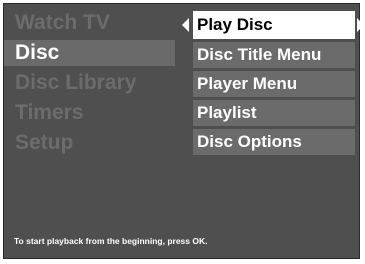  Describe the element at coordinates (89, 53) in the screenshot. I see `main-menu-item-disc: Disc` at that location.